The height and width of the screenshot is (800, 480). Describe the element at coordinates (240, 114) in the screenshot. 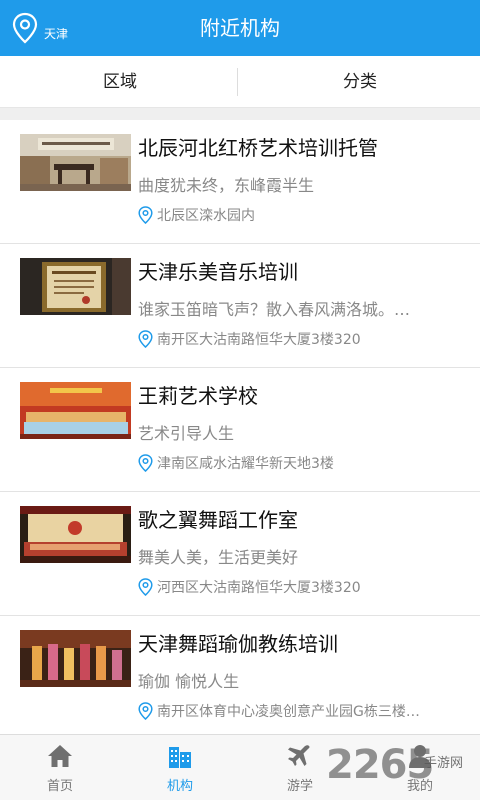

I see `section-gap` at that location.